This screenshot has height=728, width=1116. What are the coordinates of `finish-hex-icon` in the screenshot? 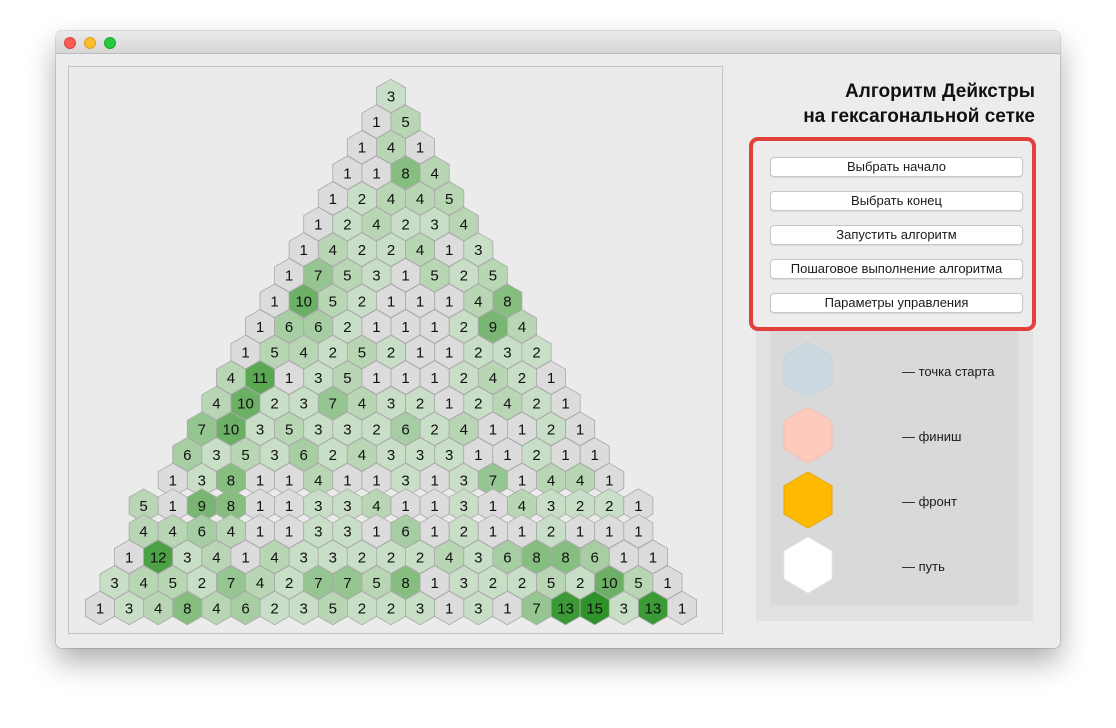 It's located at (808, 435).